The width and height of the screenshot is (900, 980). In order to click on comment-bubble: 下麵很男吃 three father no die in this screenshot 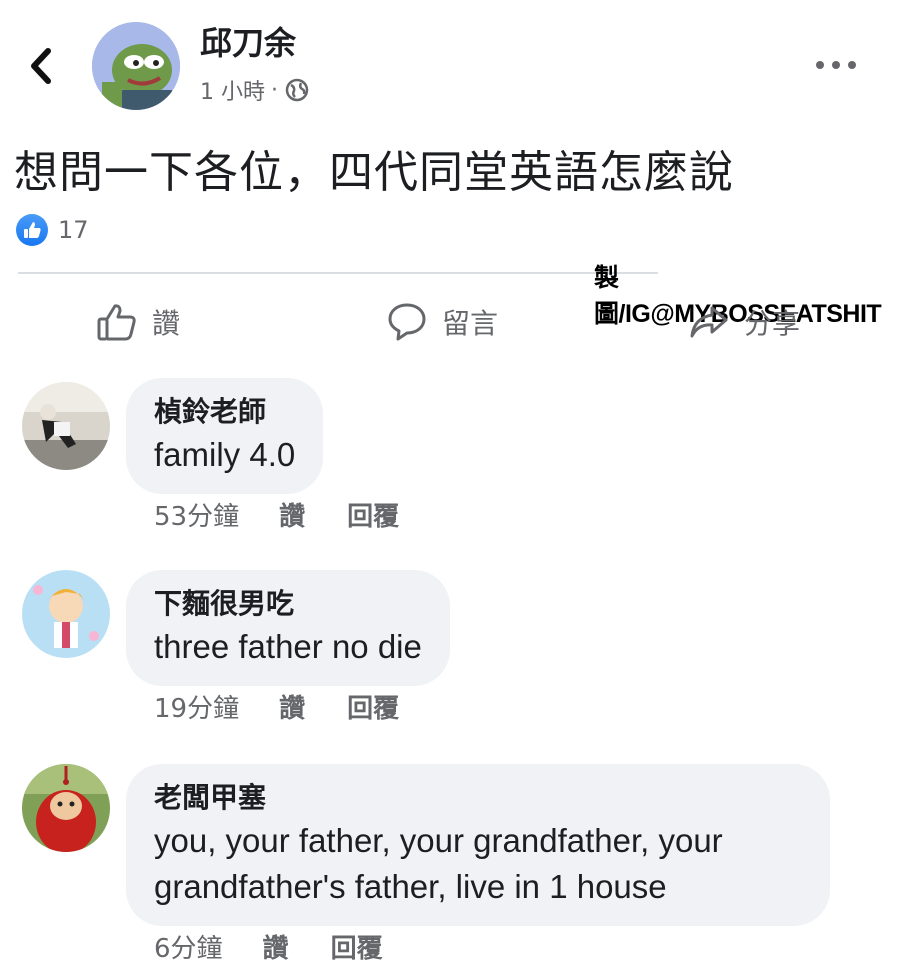, I will do `click(288, 628)`.